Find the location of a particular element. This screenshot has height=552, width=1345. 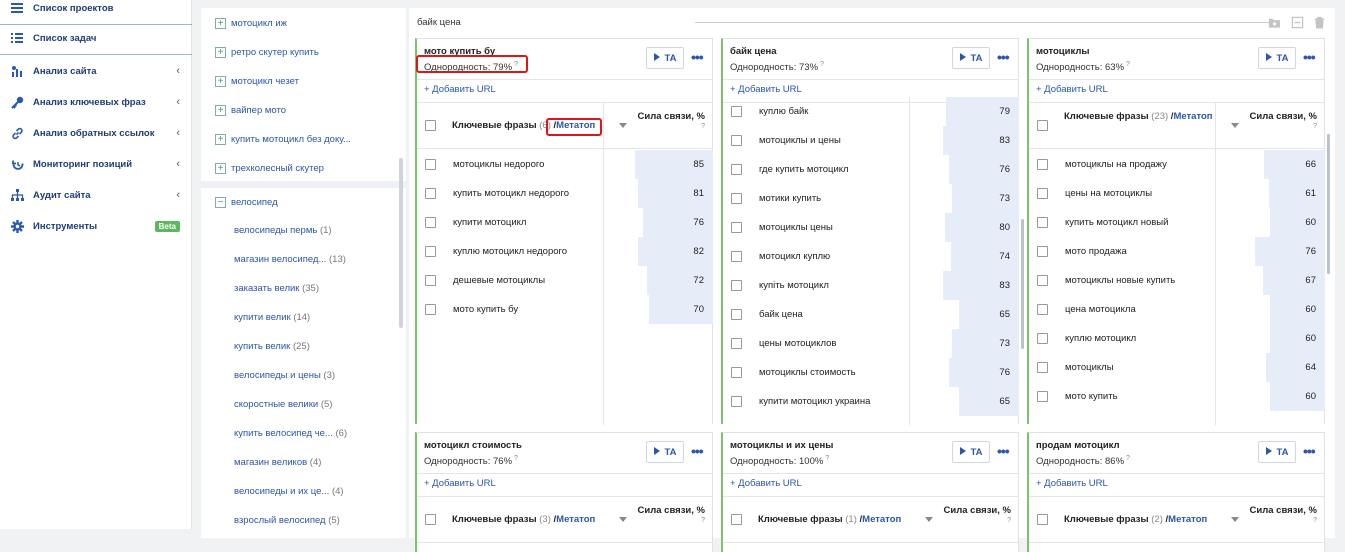

tree-group: + мотоцикл чезет is located at coordinates (303, 81).